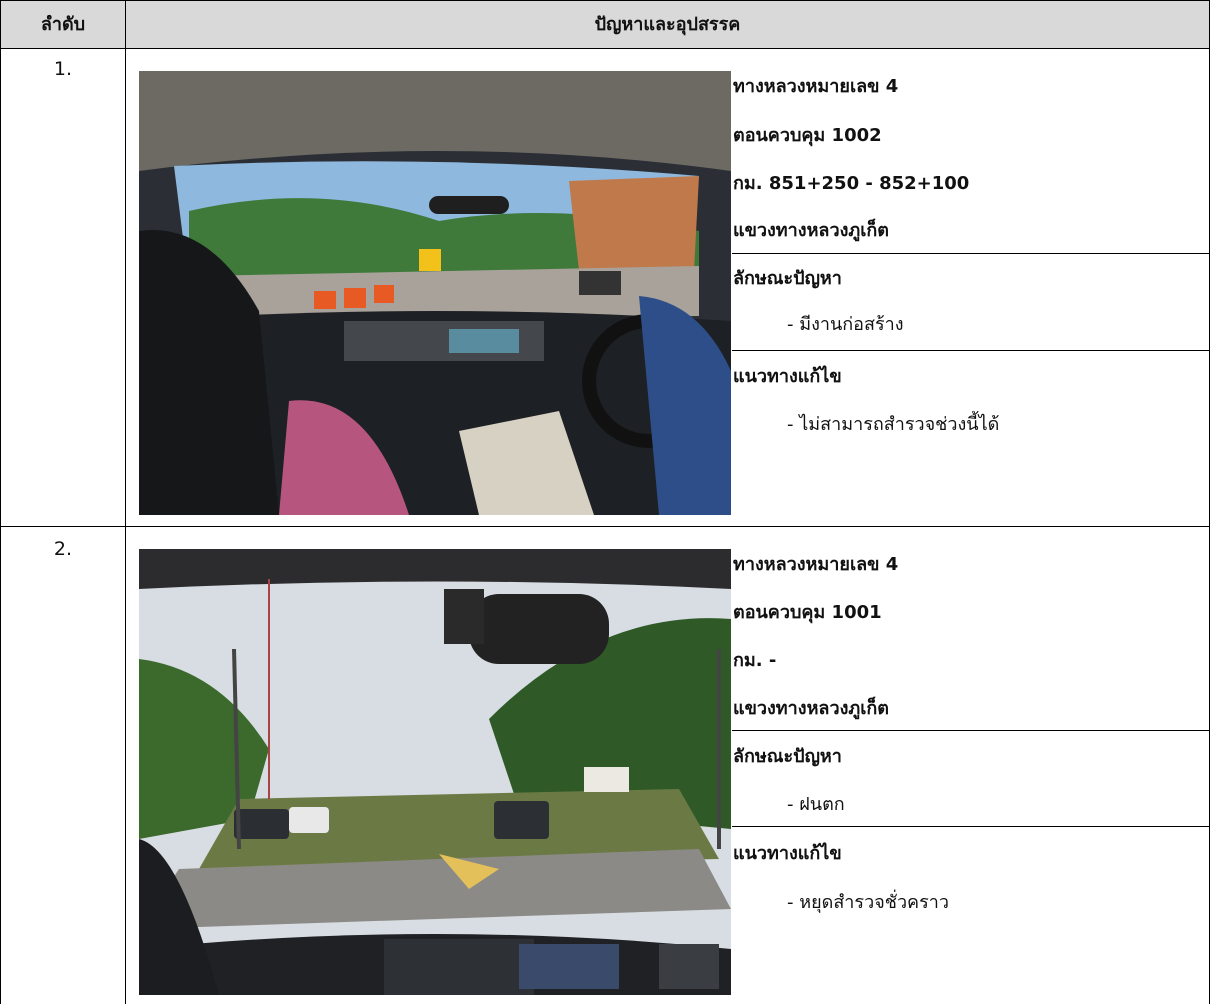 The height and width of the screenshot is (1004, 1210). Describe the element at coordinates (63, 69) in the screenshot. I see `row-number: 1.` at that location.